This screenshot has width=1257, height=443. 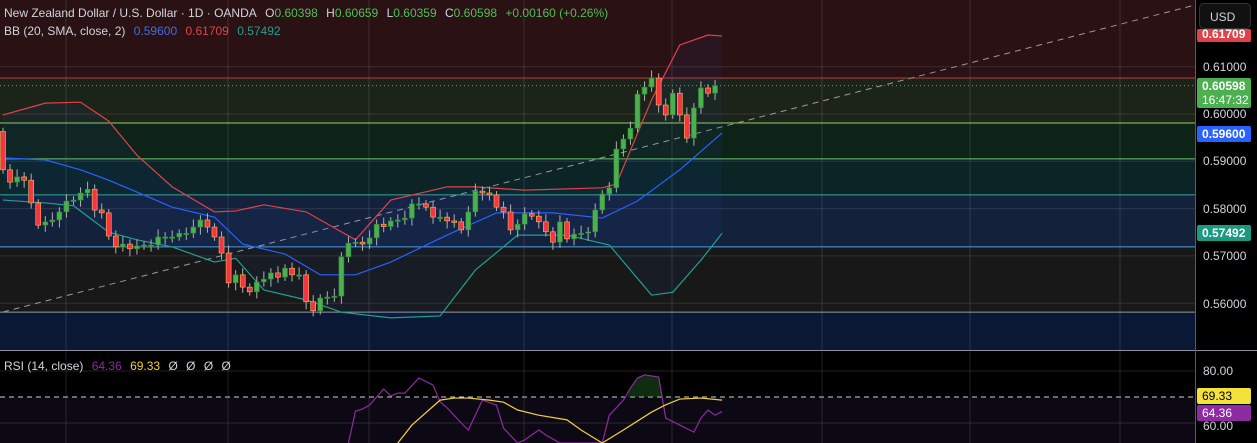 I want to click on rsi-ma-tag: 69.33, so click(x=1224, y=396).